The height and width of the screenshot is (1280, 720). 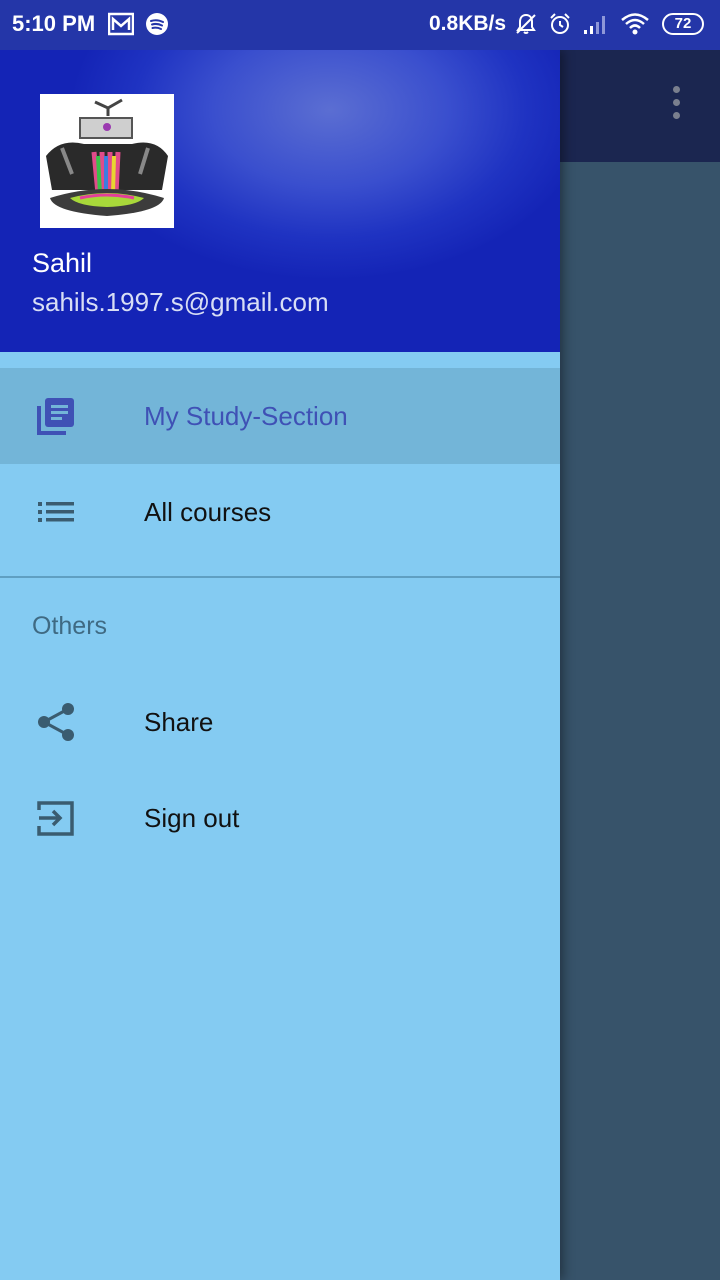 What do you see at coordinates (640, 106) in the screenshot?
I see `app-bar` at bounding box center [640, 106].